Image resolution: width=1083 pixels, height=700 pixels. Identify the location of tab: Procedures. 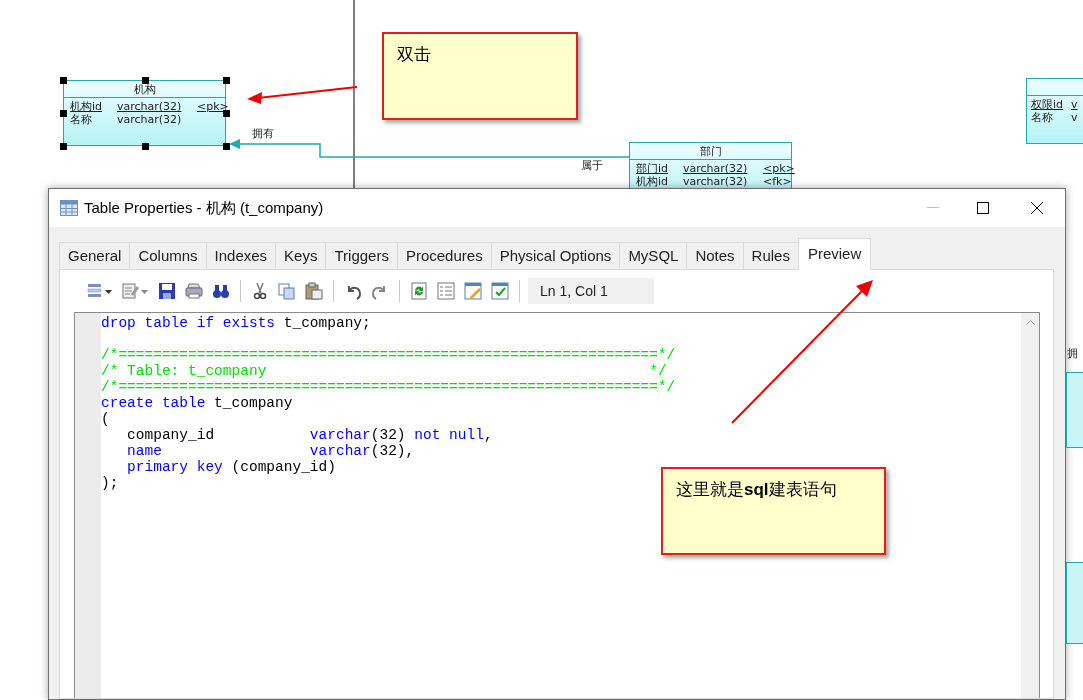
(443, 255).